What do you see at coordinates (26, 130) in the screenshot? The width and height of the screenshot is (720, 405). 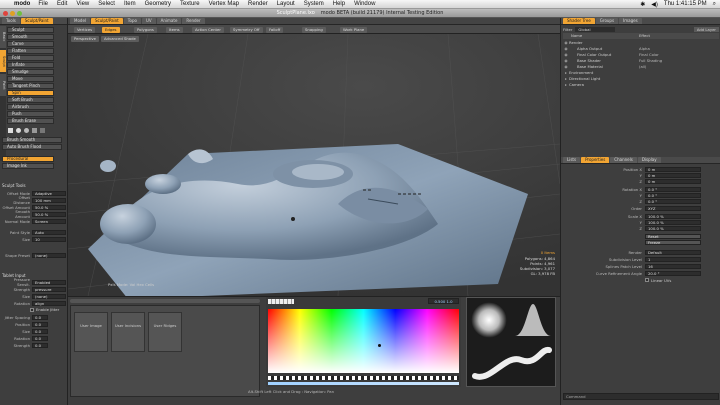 I see `soft-brush-icon` at bounding box center [26, 130].